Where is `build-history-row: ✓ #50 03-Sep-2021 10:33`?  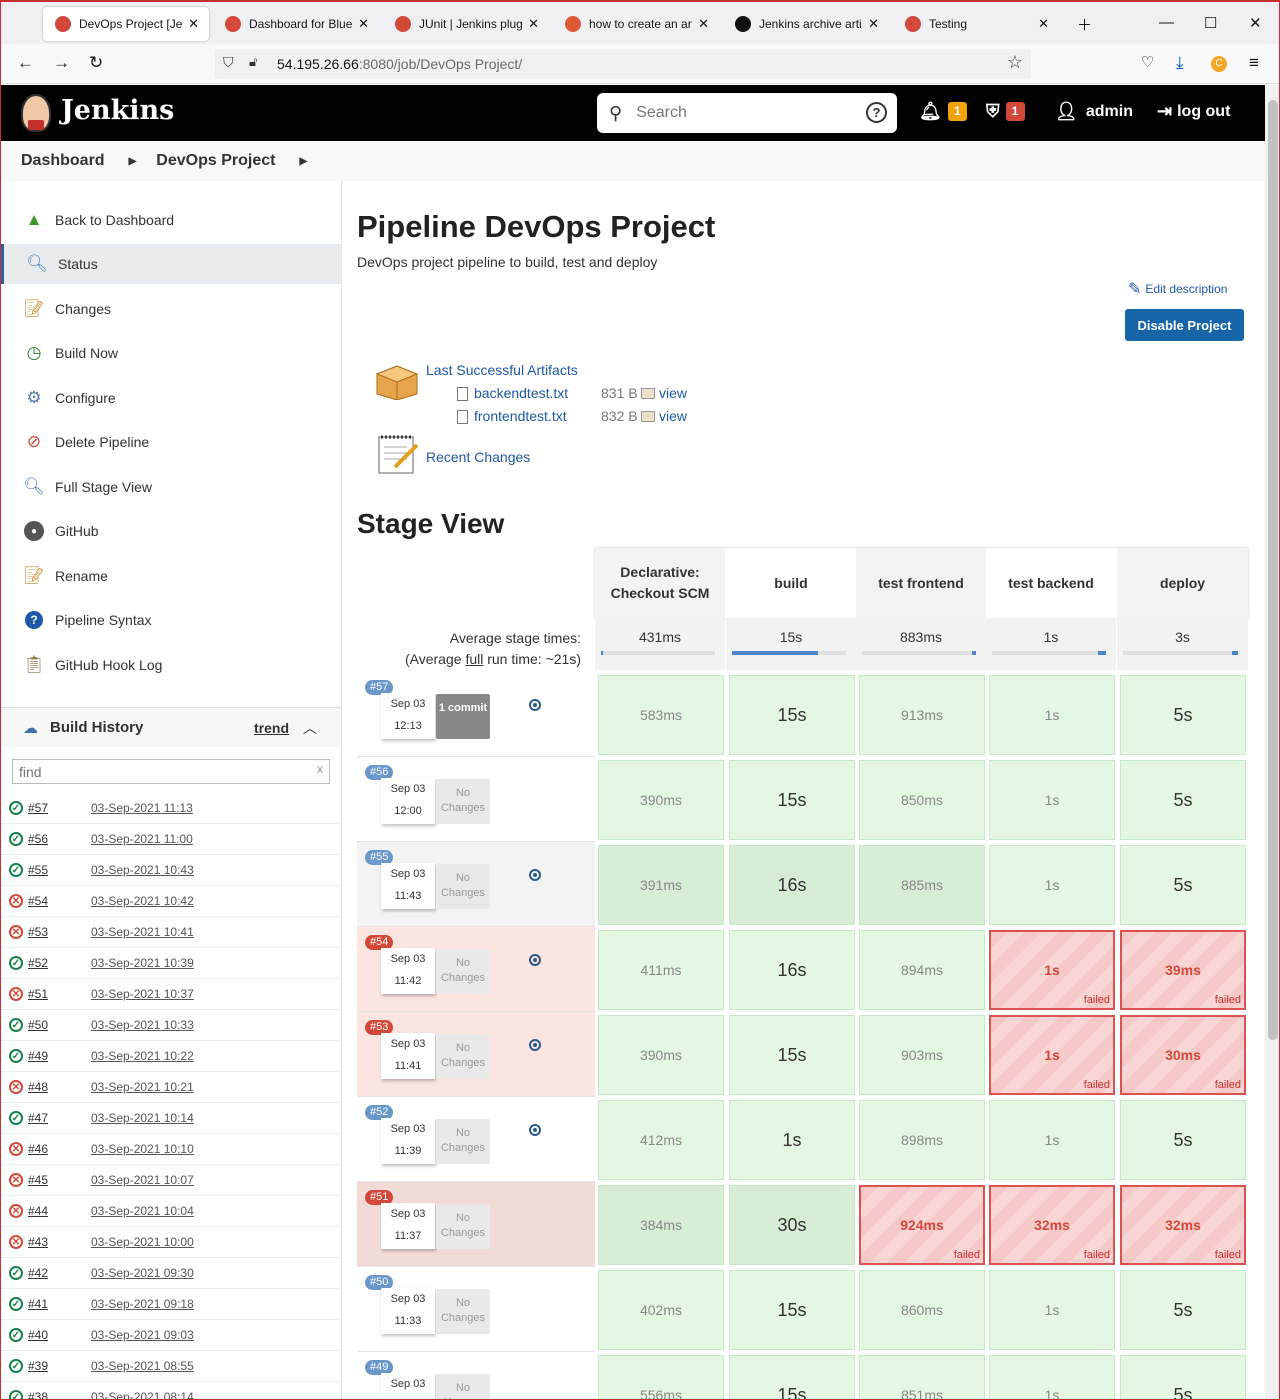
build-history-row: ✓ #50 03-Sep-2021 10:33 is located at coordinates (171, 1025).